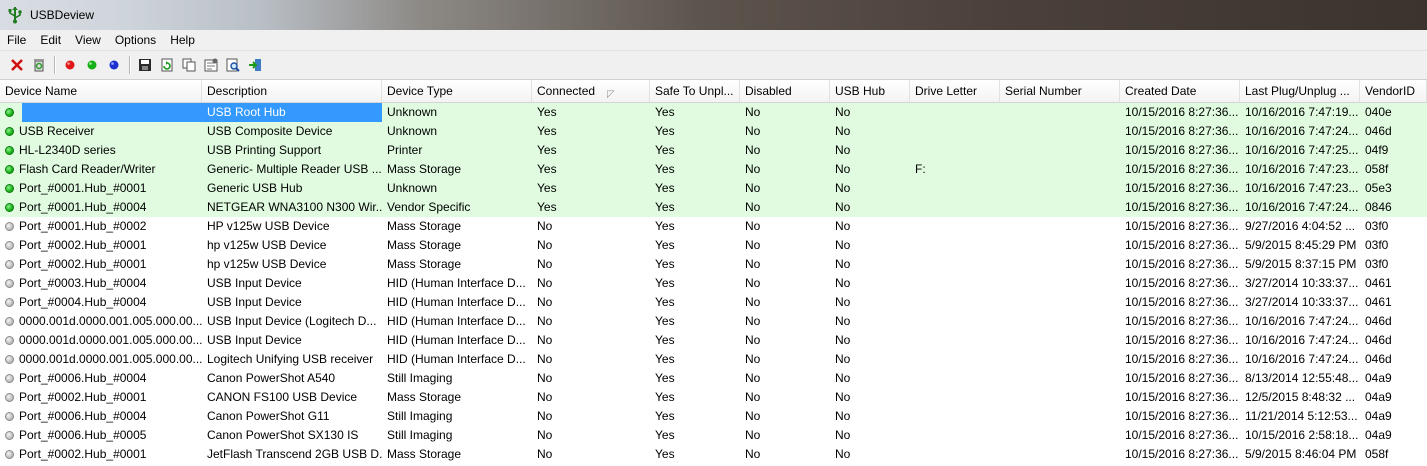 The image size is (1427, 466). I want to click on cell-type: Printer, so click(405, 150).